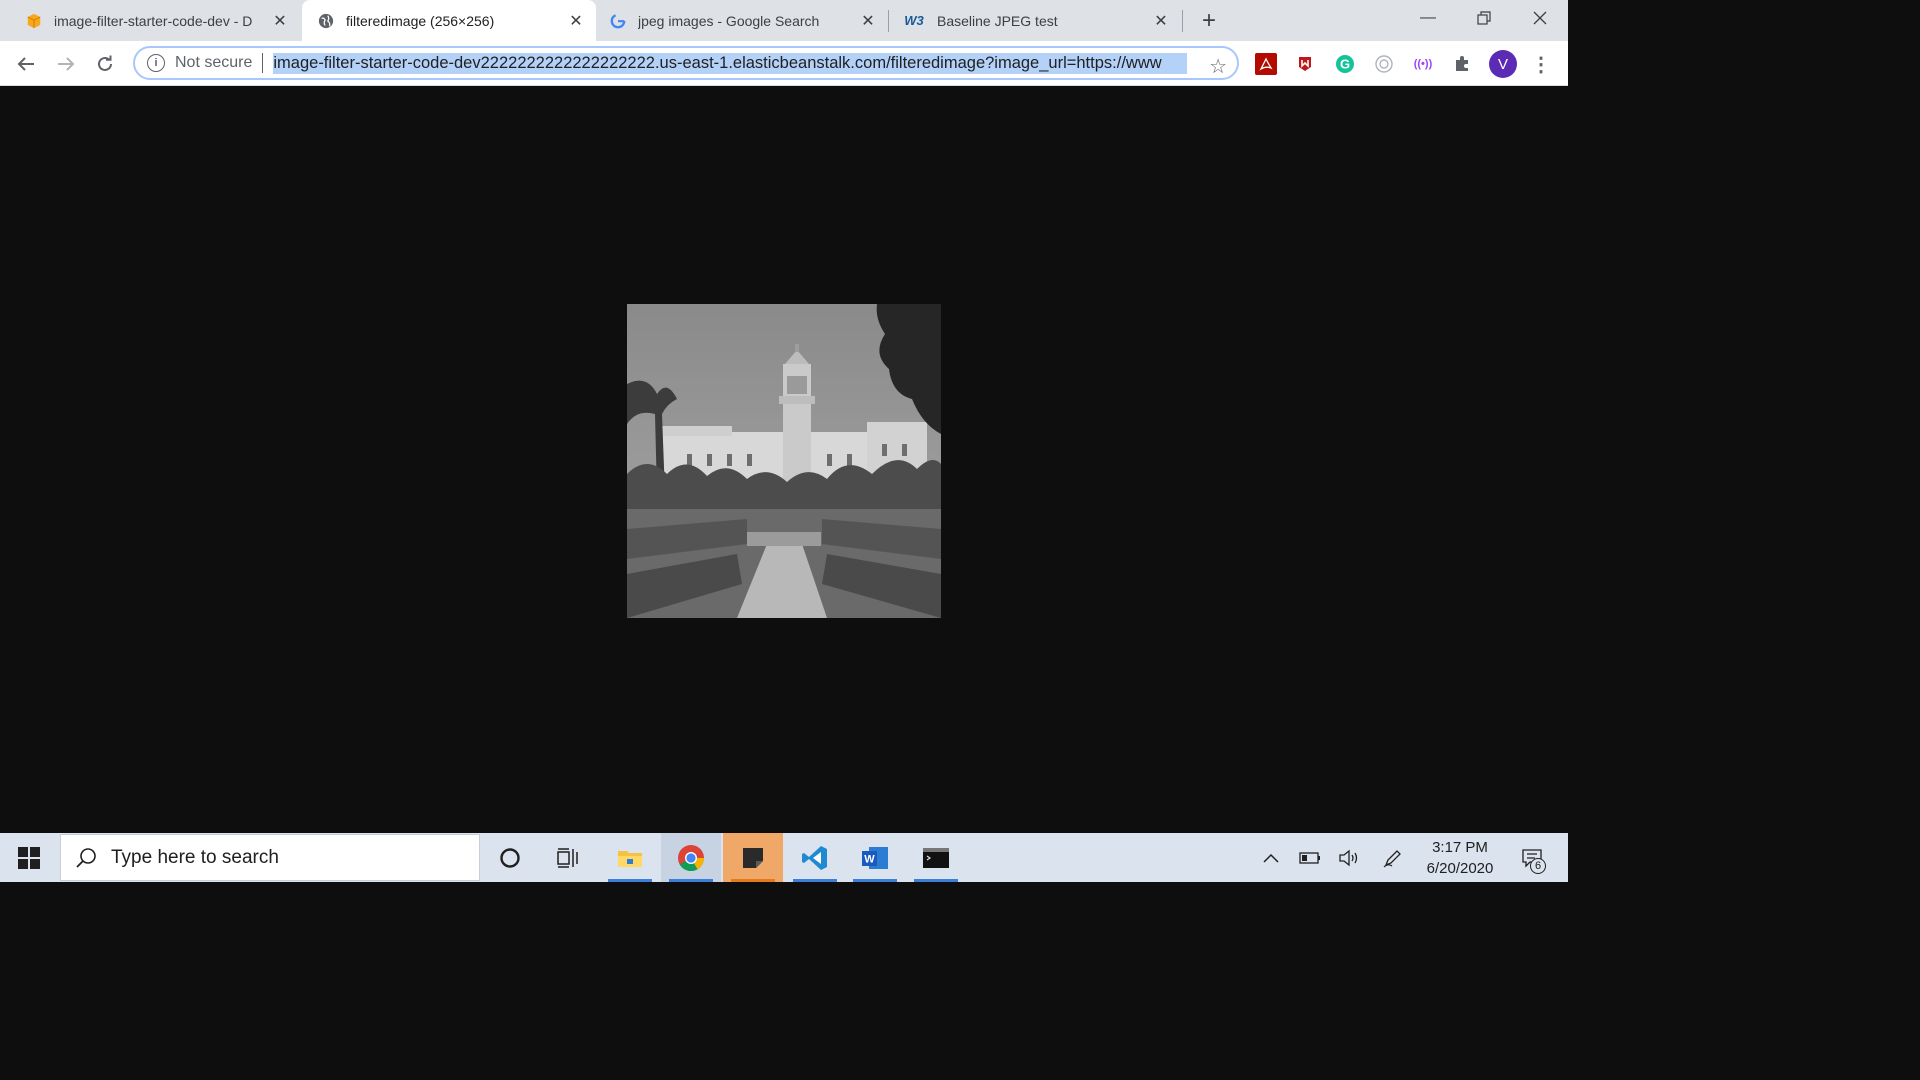 This screenshot has width=1920, height=1080. I want to click on taskbar-search-input: Type here to search, so click(270, 857).